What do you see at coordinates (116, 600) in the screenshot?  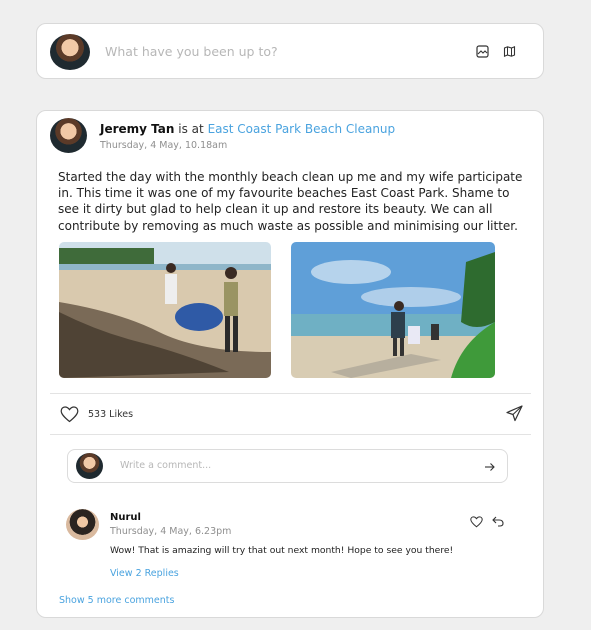 I see `show-more-comments-link: Show 5 more comments` at bounding box center [116, 600].